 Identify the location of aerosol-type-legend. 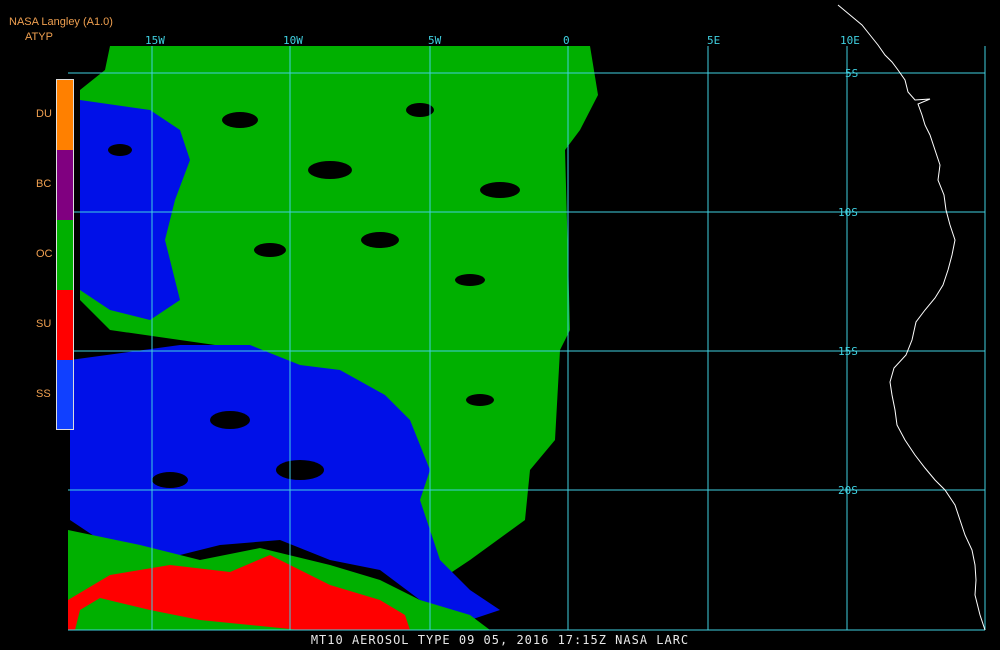
(65, 254).